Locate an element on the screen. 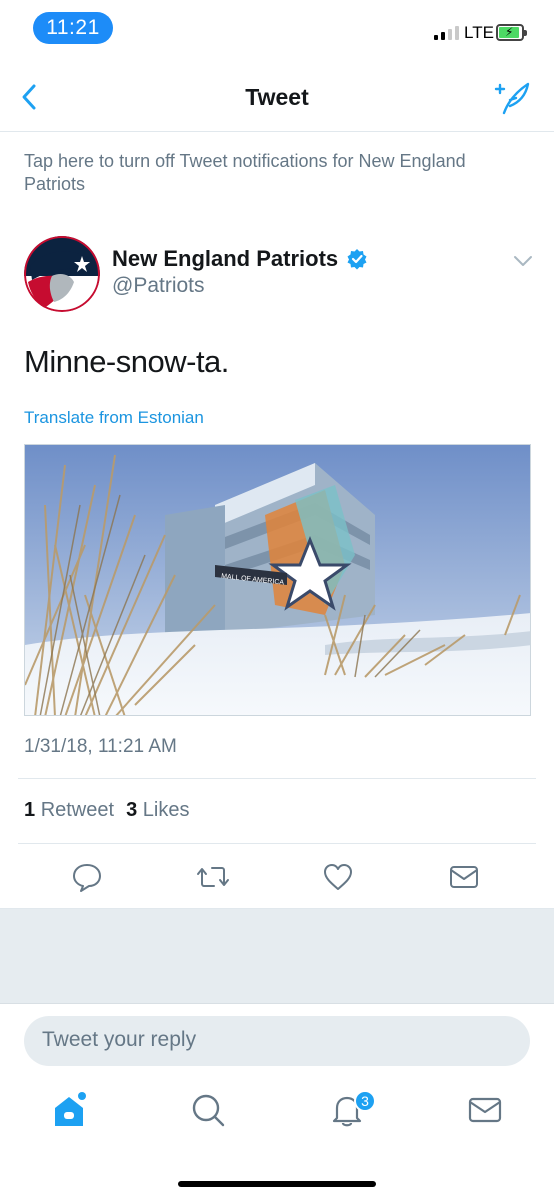  avatar is located at coordinates (62, 274).